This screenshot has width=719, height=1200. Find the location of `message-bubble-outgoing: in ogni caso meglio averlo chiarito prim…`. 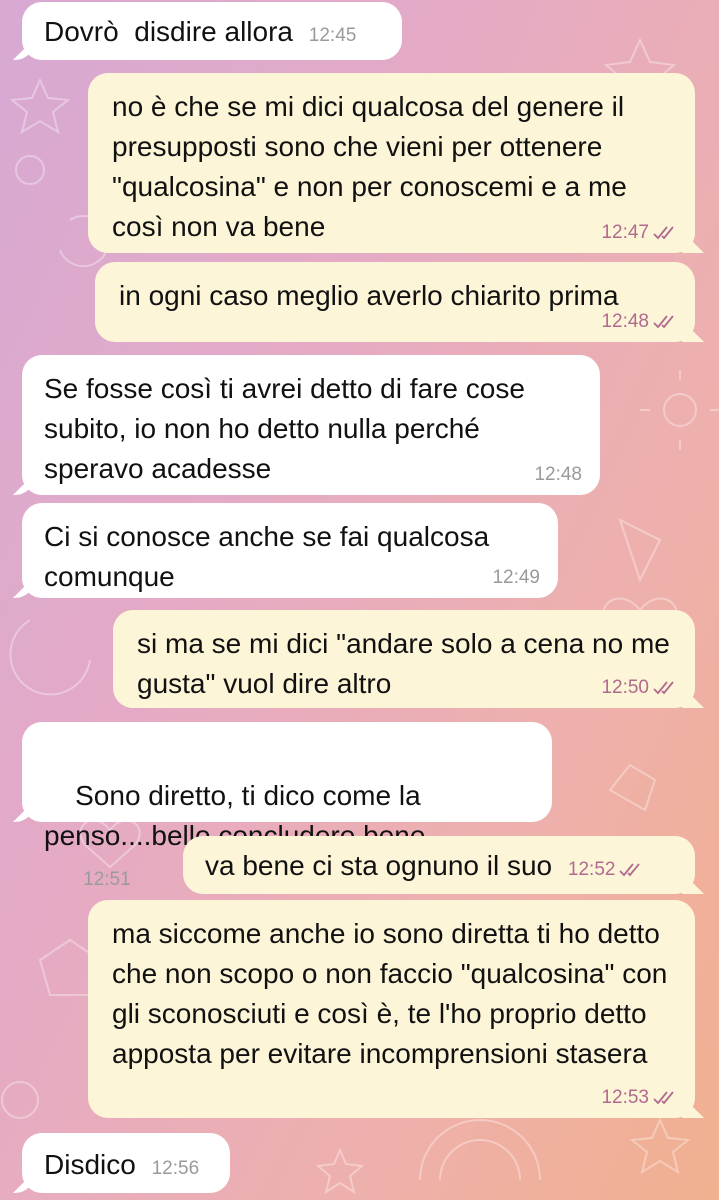

message-bubble-outgoing: in ogni caso meglio averlo chiarito prim… is located at coordinates (395, 302).